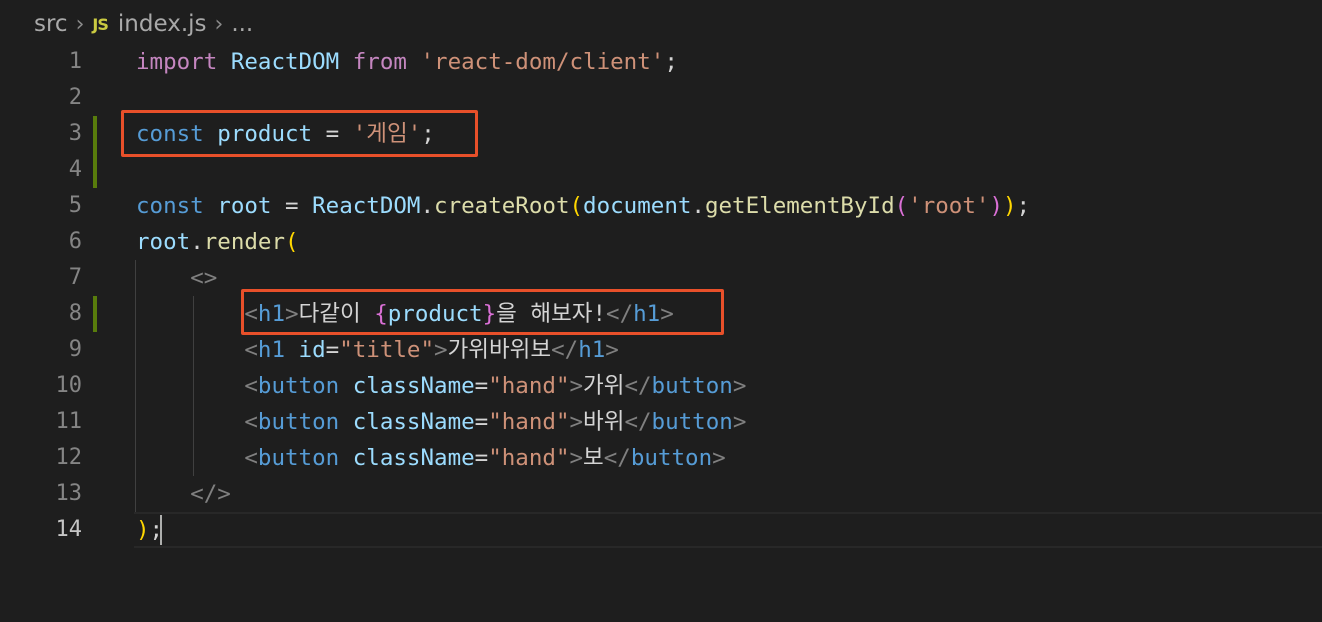 This screenshot has height=622, width=1322. I want to click on annotation-box-h1-product, so click(482, 312).